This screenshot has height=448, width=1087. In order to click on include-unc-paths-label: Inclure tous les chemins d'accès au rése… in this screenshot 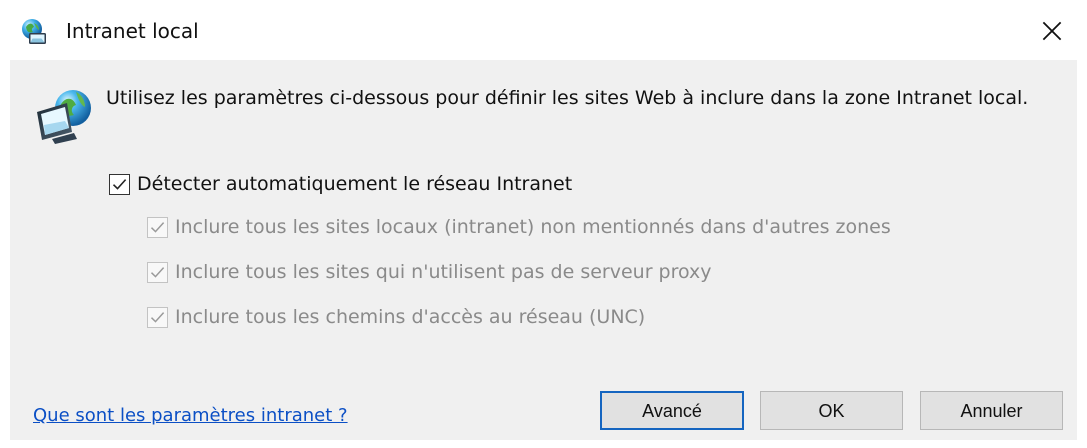, I will do `click(410, 317)`.